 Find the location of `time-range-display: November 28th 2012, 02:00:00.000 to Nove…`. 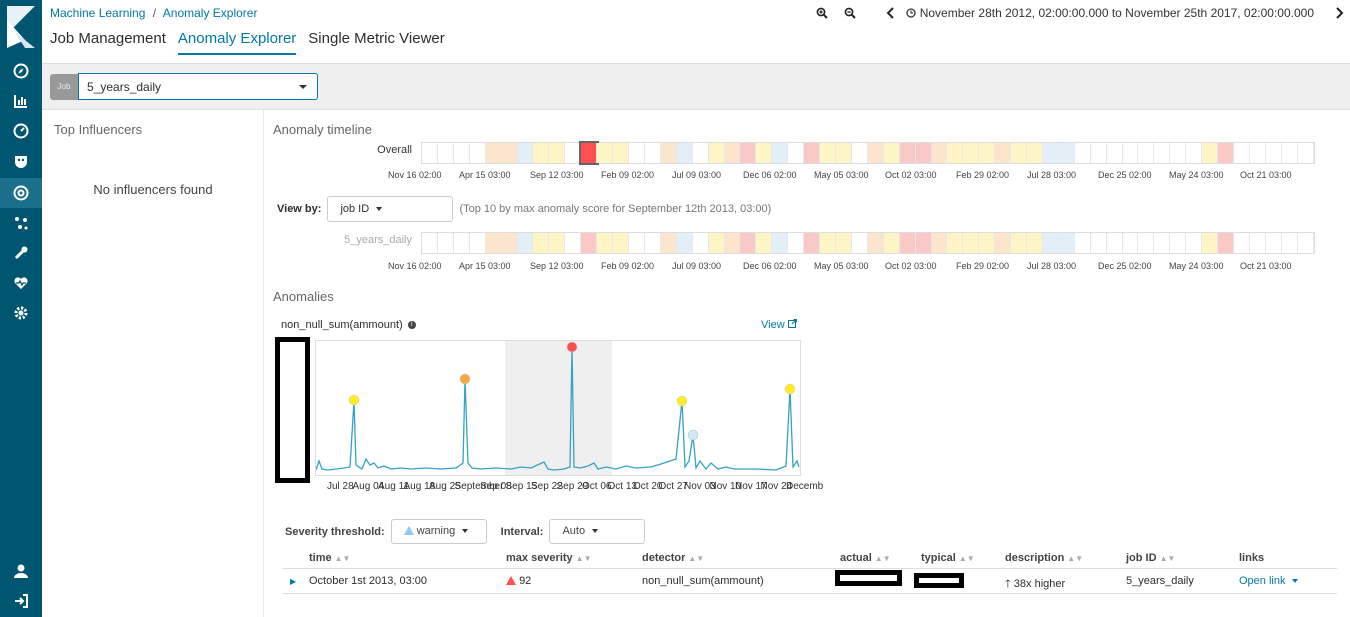

time-range-display: November 28th 2012, 02:00:00.000 to Nove… is located at coordinates (1110, 13).